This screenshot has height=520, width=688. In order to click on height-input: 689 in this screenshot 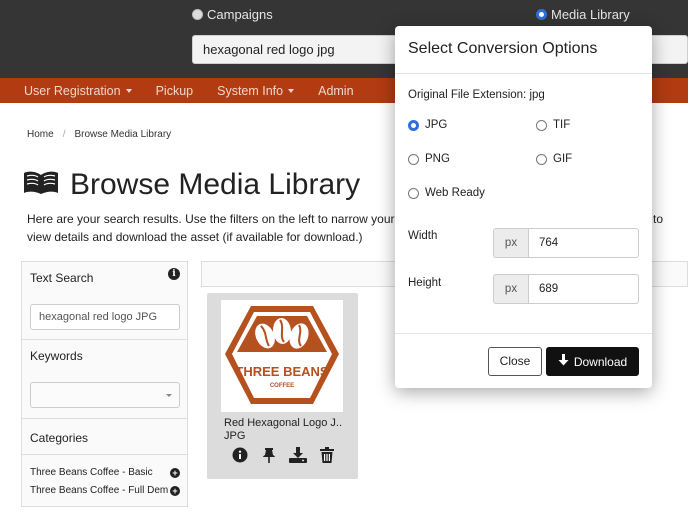, I will do `click(583, 289)`.